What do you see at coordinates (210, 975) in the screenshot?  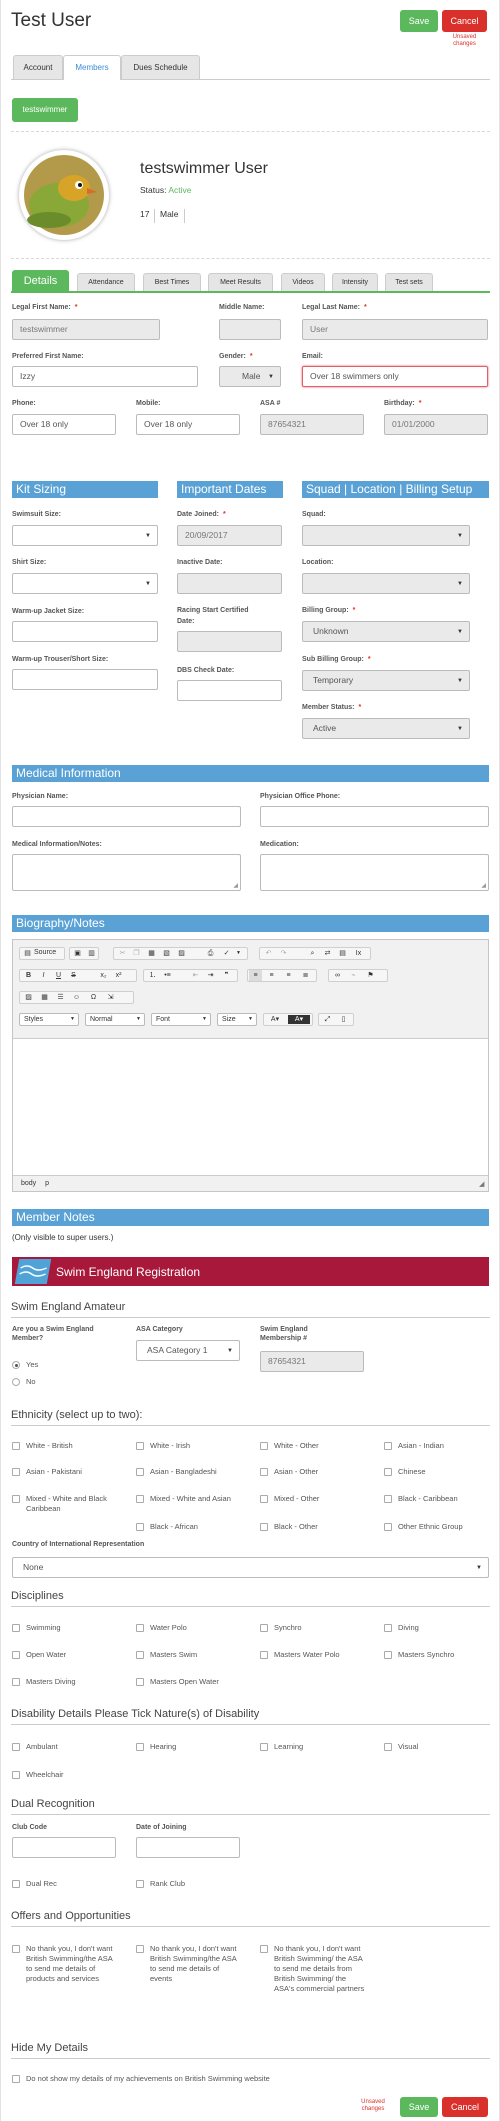 I see `indent-icon: ⇥` at bounding box center [210, 975].